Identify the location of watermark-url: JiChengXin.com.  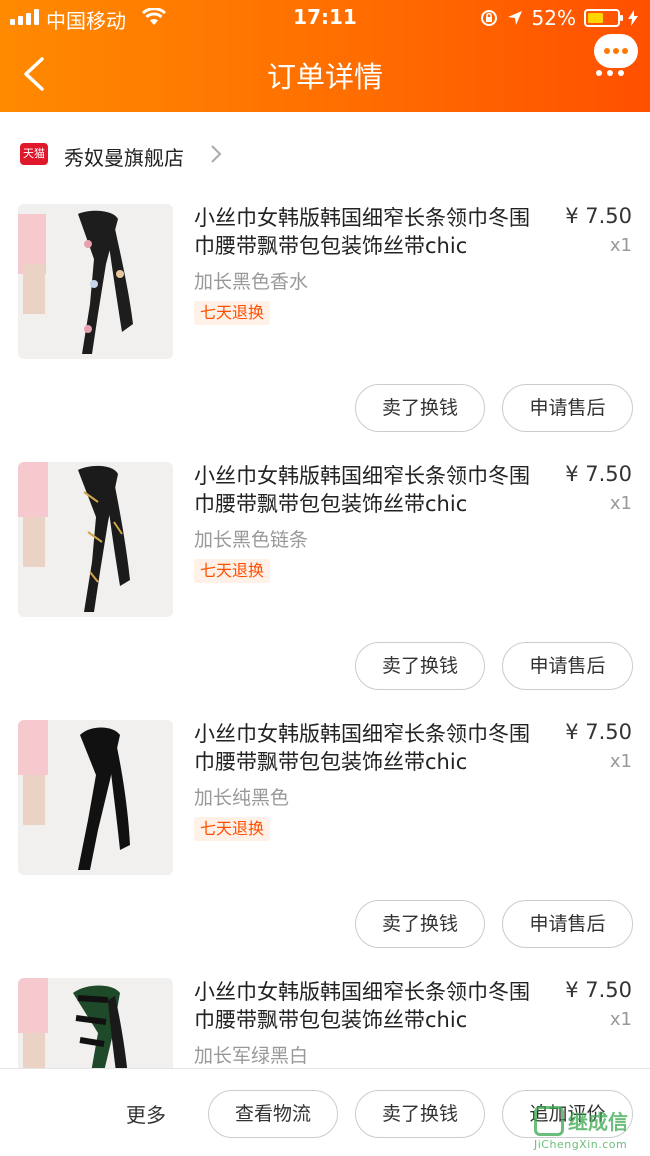
(581, 1144).